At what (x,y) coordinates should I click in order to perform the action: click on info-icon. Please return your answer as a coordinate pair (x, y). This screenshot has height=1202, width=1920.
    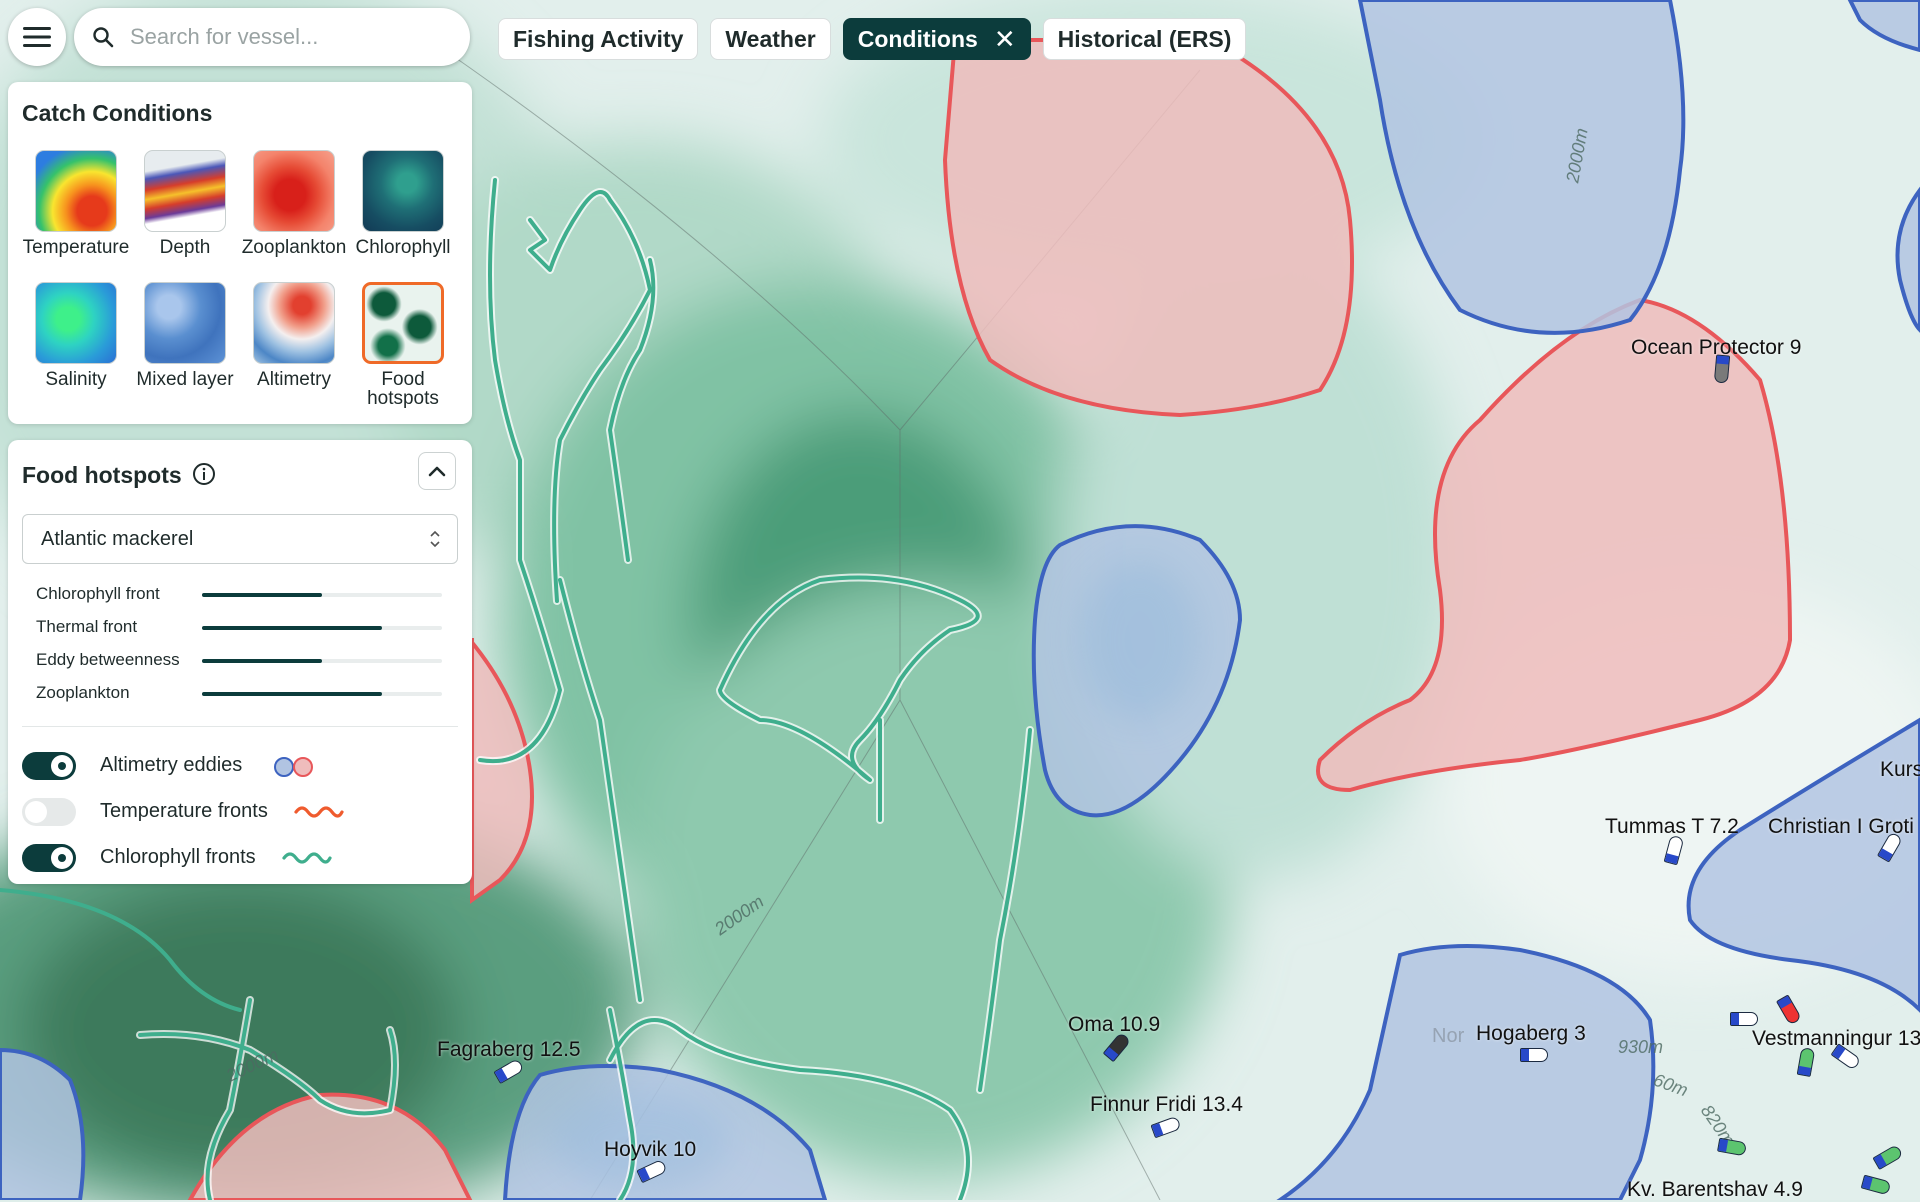
    Looking at the image, I should click on (204, 474).